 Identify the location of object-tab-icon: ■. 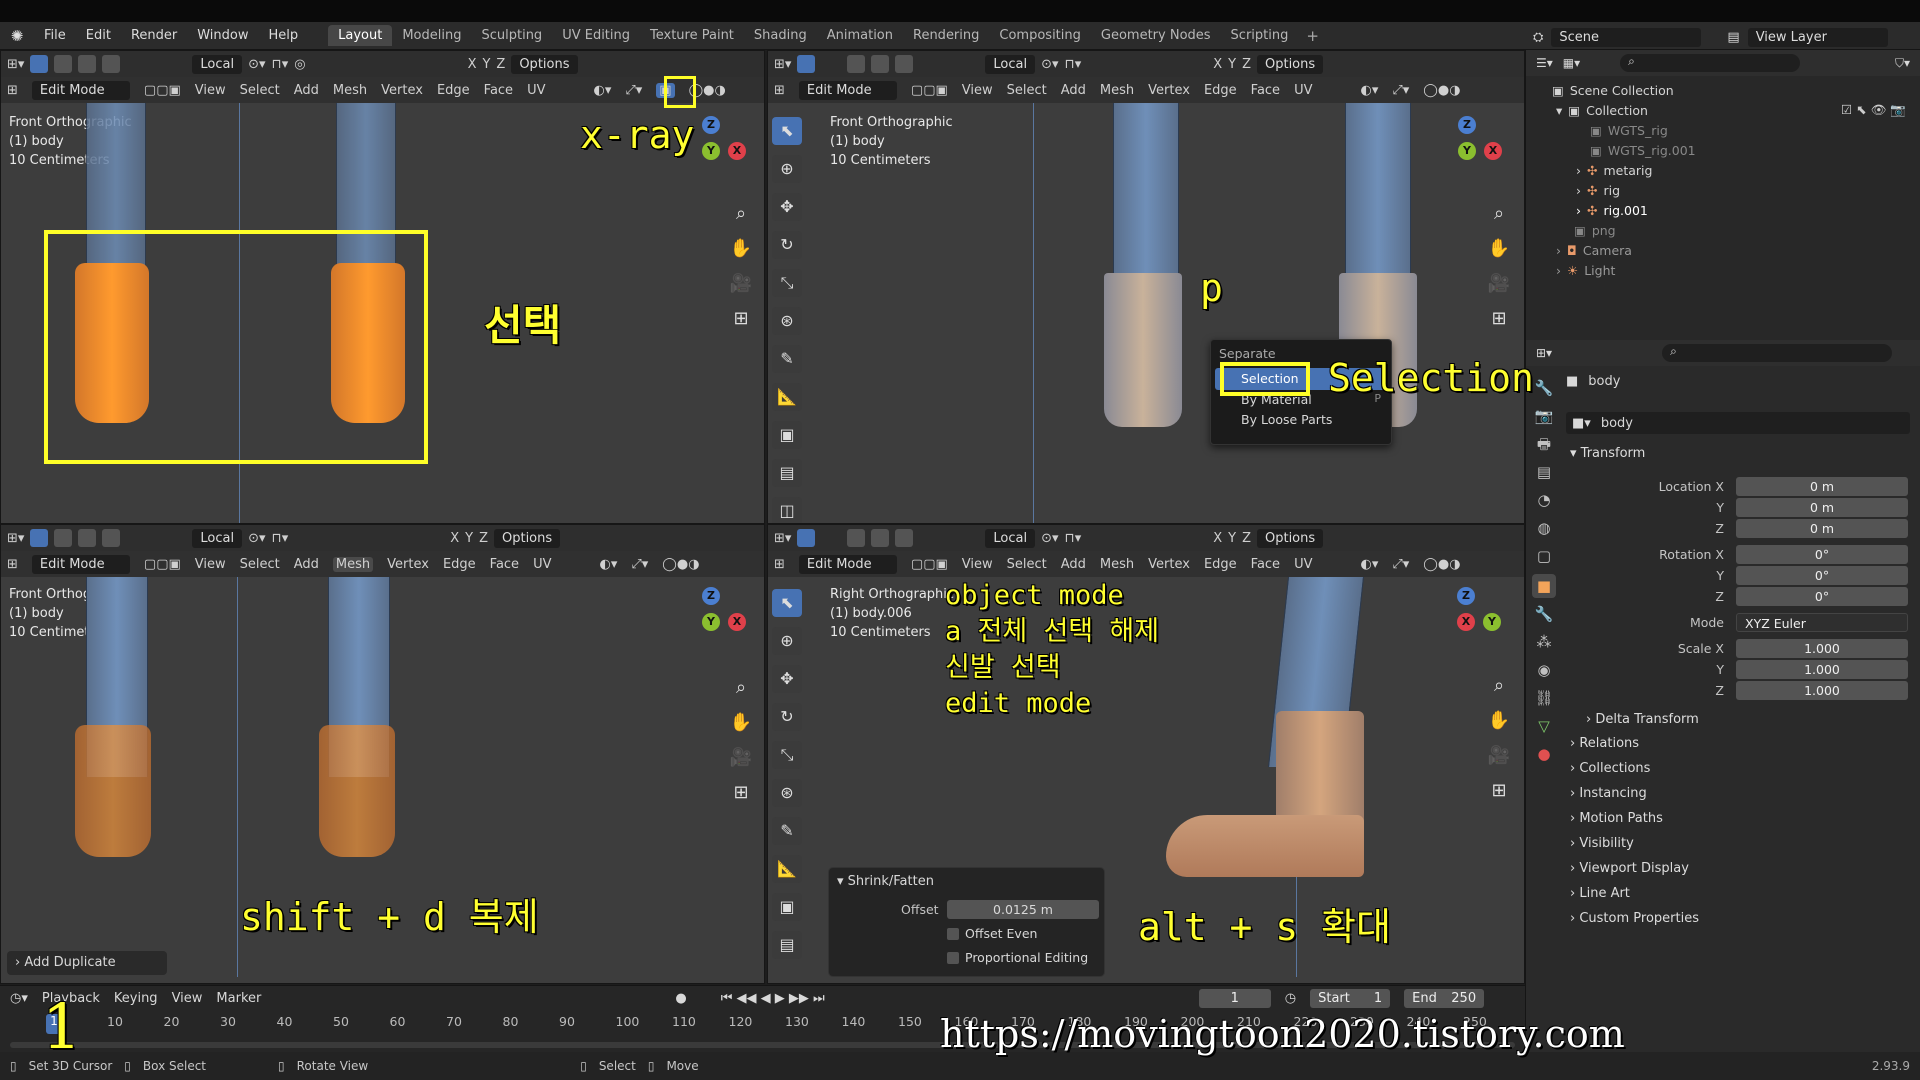
(1544, 586).